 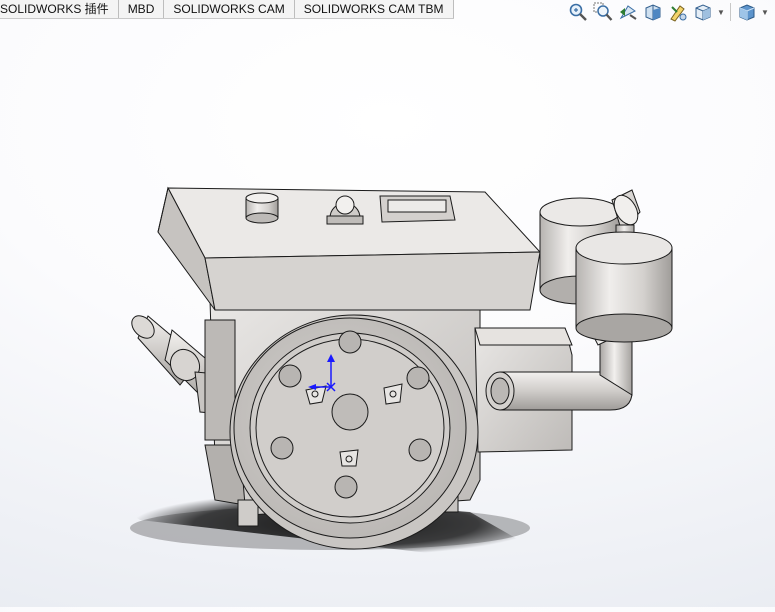 What do you see at coordinates (721, 12) in the screenshot?
I see `view-orientation-dropdown-icon: ▼` at bounding box center [721, 12].